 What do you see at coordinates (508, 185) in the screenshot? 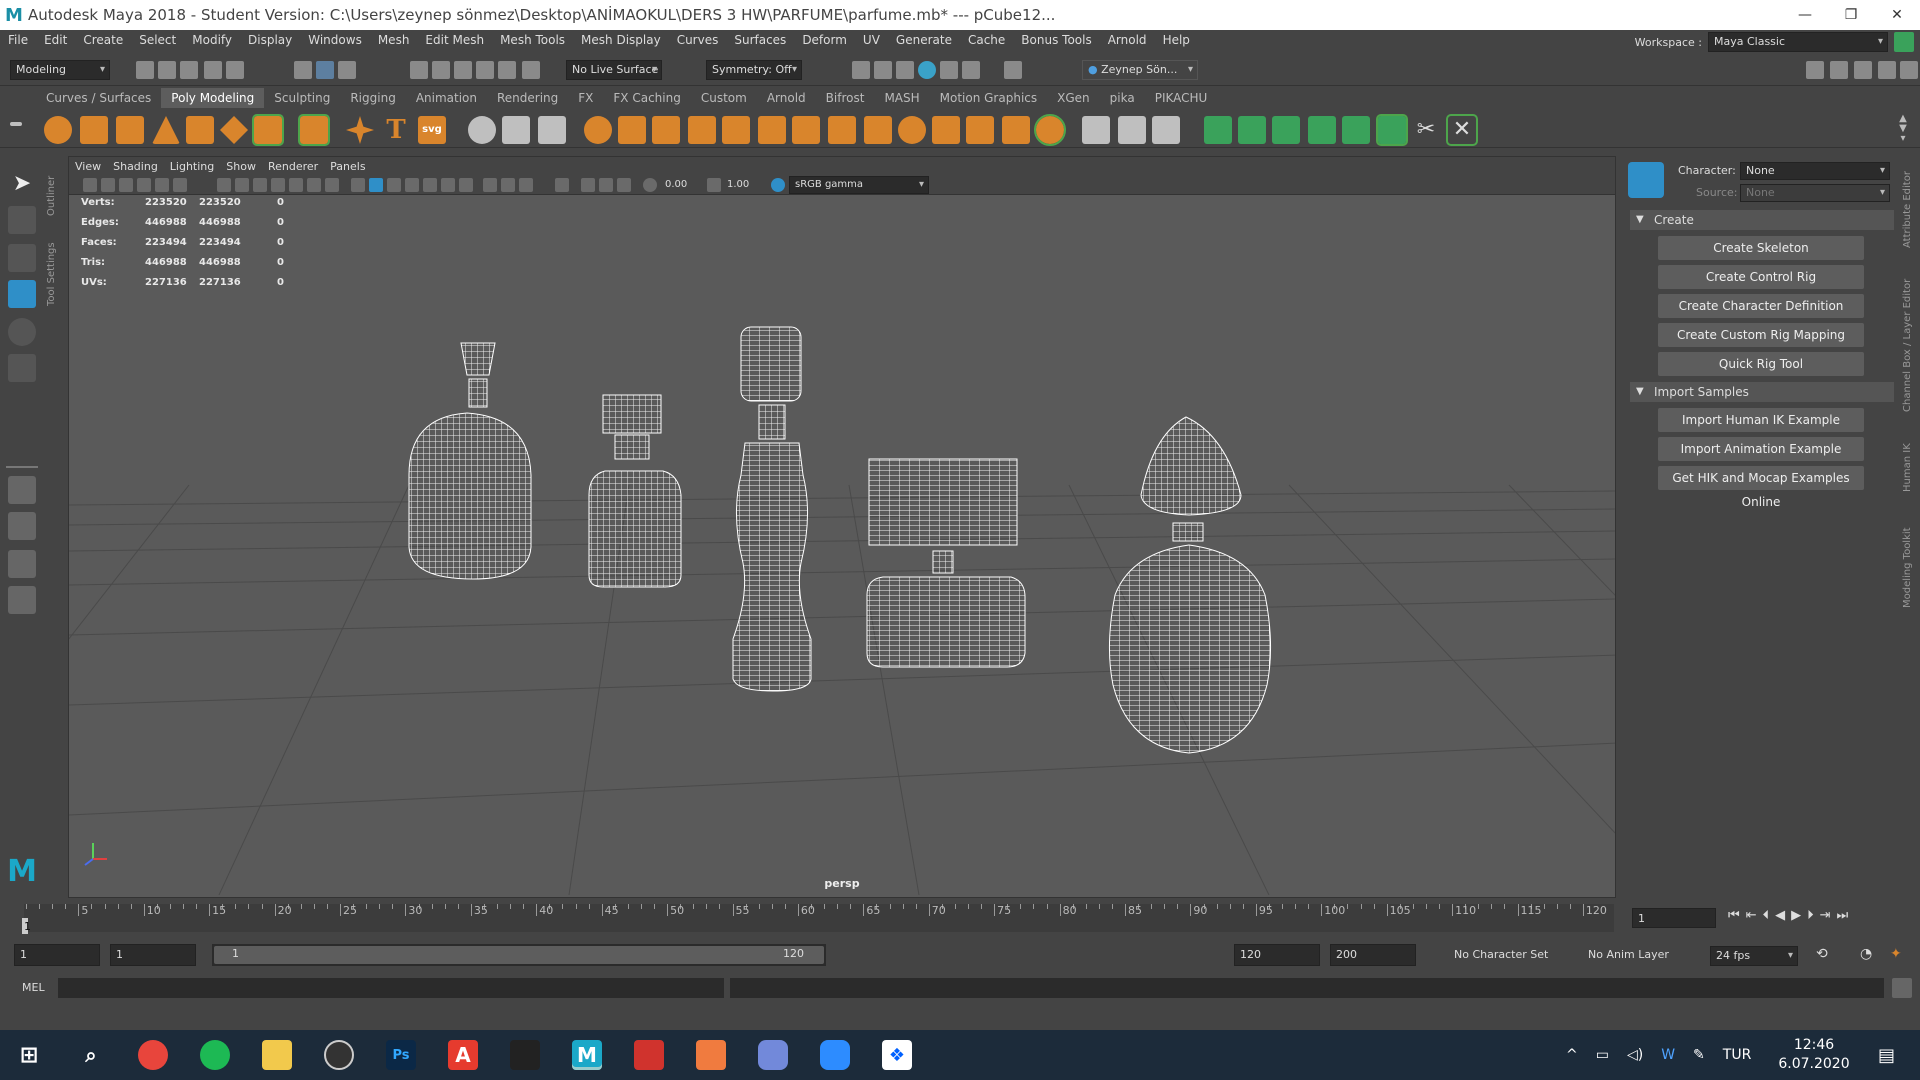
I see `motion-blur-icon` at bounding box center [508, 185].